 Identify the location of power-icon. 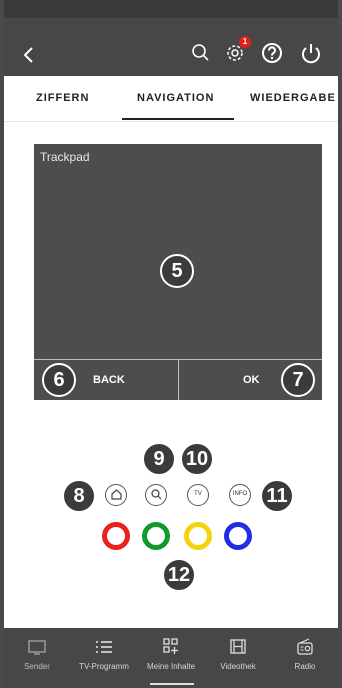
(311, 54).